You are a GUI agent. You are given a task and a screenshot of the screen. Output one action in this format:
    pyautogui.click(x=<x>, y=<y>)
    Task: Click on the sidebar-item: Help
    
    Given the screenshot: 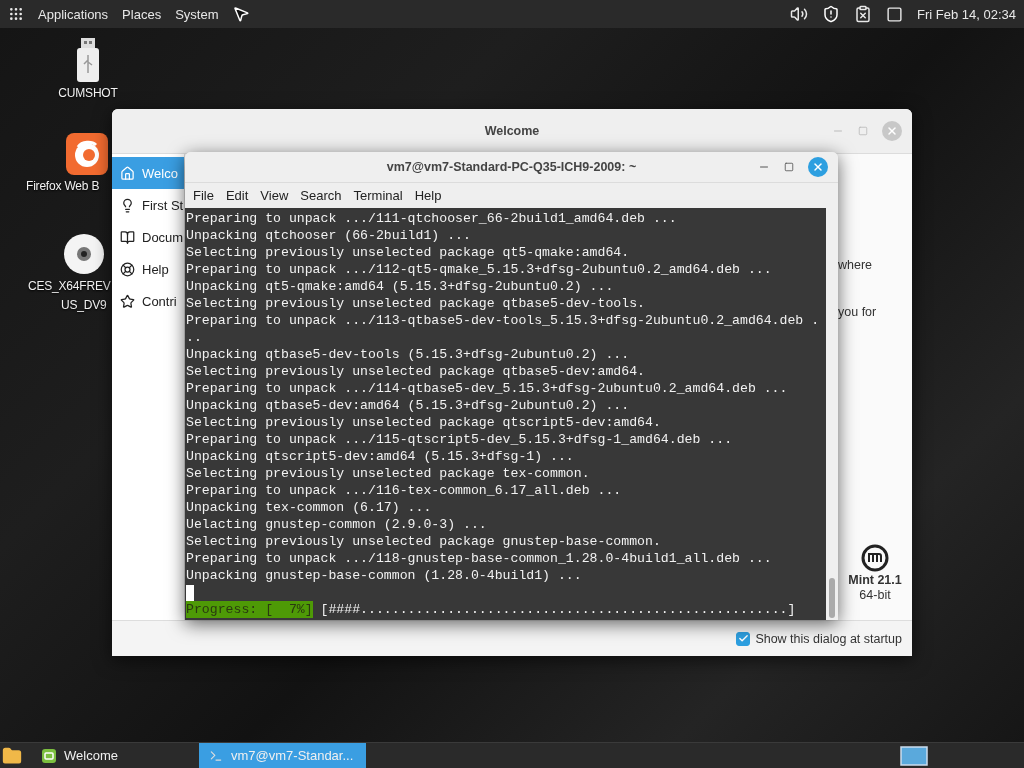 What is the action you would take?
    pyautogui.click(x=148, y=269)
    